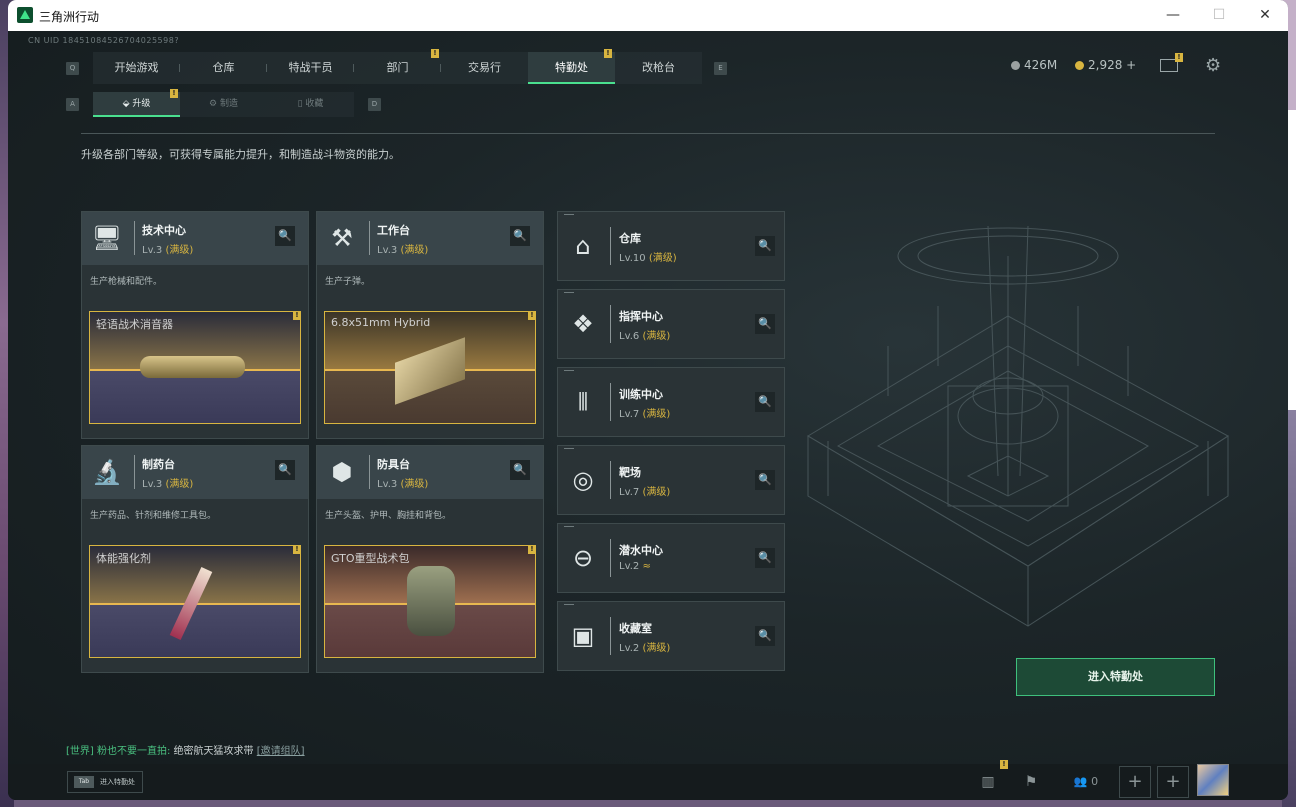 The image size is (1296, 807). Describe the element at coordinates (1004, 764) in the screenshot. I see `stats-alert-badge: !` at that location.